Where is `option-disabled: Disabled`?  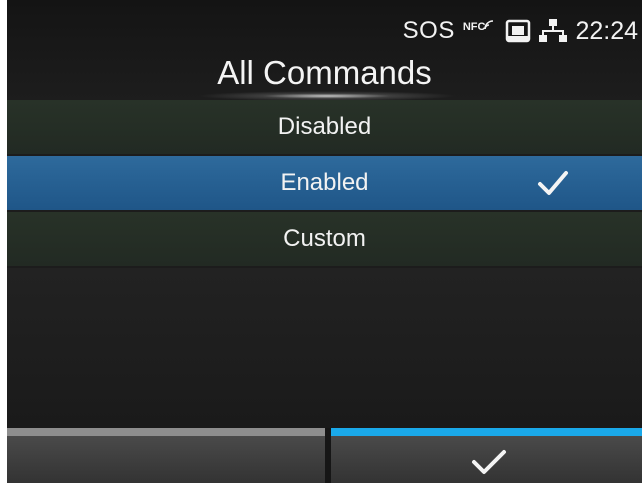
option-disabled: Disabled is located at coordinates (324, 127).